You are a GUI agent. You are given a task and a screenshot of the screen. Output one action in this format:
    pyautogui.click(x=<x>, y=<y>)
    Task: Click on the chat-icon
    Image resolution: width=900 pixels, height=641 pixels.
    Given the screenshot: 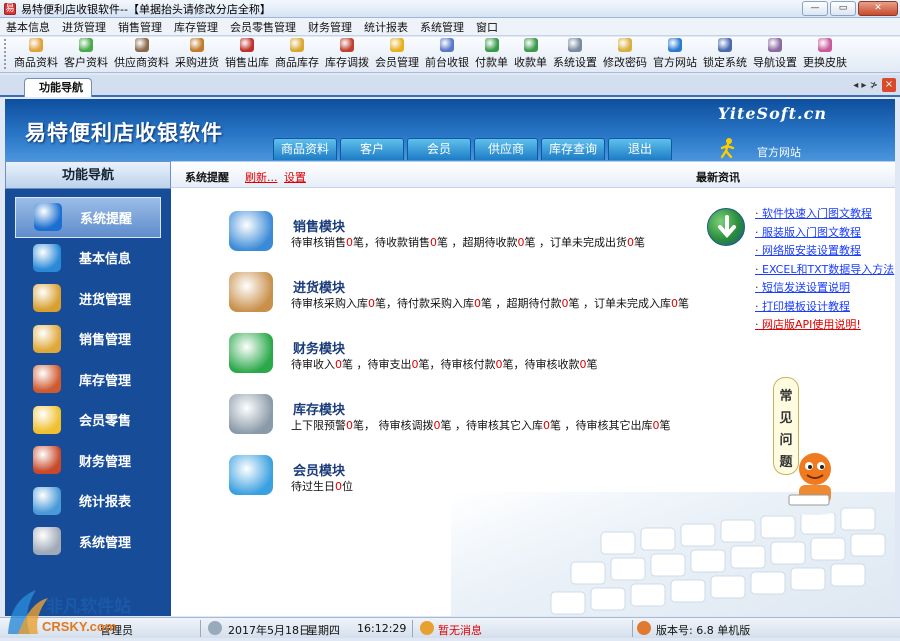 What is the action you would take?
    pyautogui.click(x=47, y=419)
    